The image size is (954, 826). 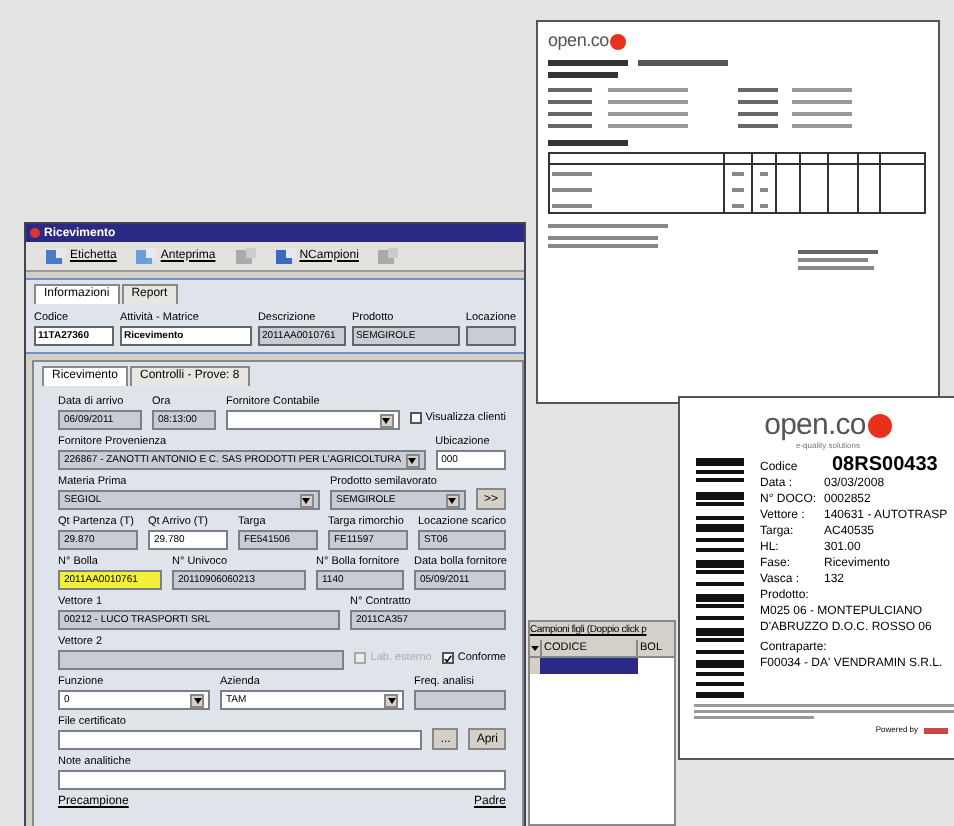 What do you see at coordinates (720, 578) in the screenshot?
I see `barcode-icon` at bounding box center [720, 578].